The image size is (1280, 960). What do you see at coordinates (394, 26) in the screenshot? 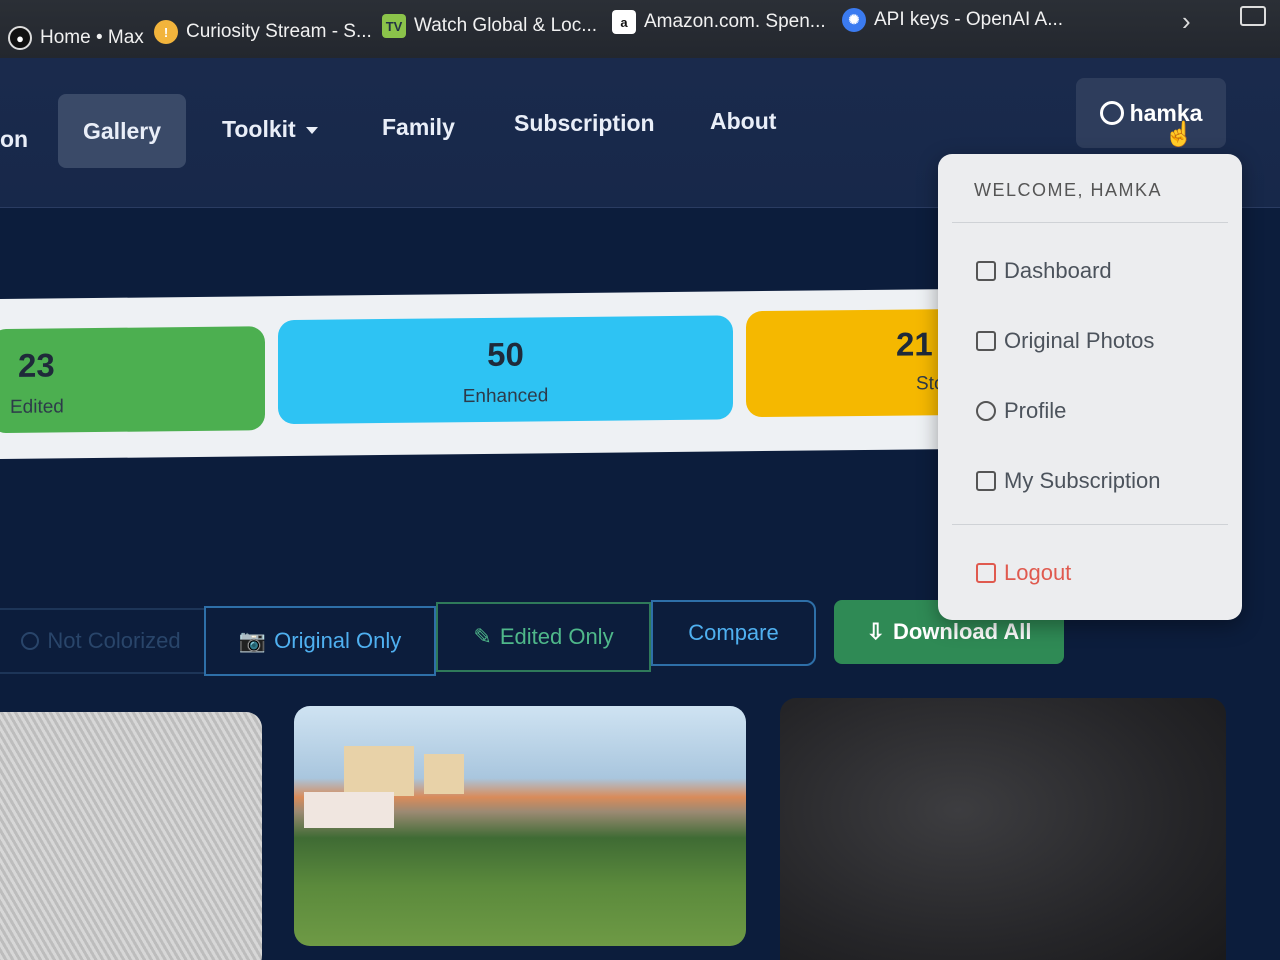
I see `tv-icon: TV` at bounding box center [394, 26].